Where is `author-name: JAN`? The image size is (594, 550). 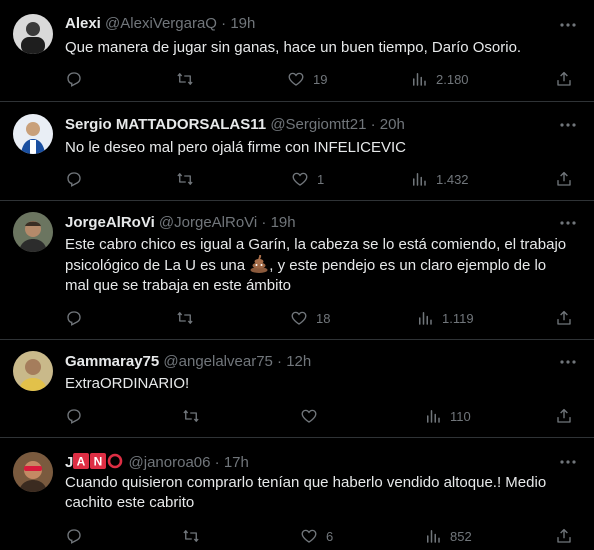
author-name: JAN is located at coordinates (94, 462).